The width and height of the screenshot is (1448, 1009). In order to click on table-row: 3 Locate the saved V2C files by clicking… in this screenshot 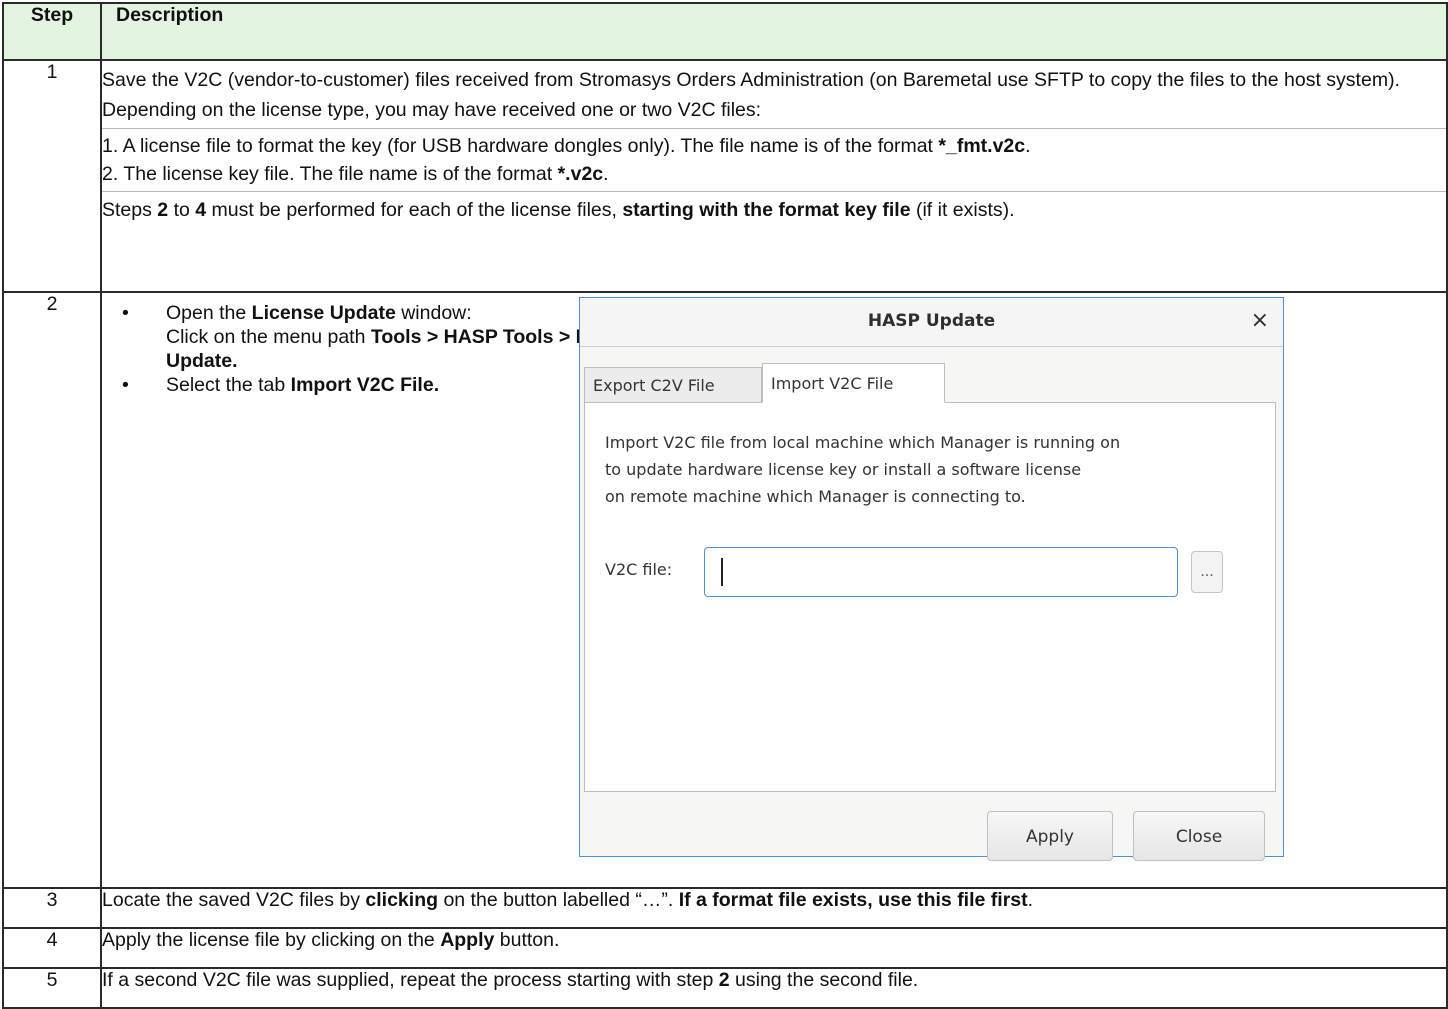, I will do `click(725, 908)`.